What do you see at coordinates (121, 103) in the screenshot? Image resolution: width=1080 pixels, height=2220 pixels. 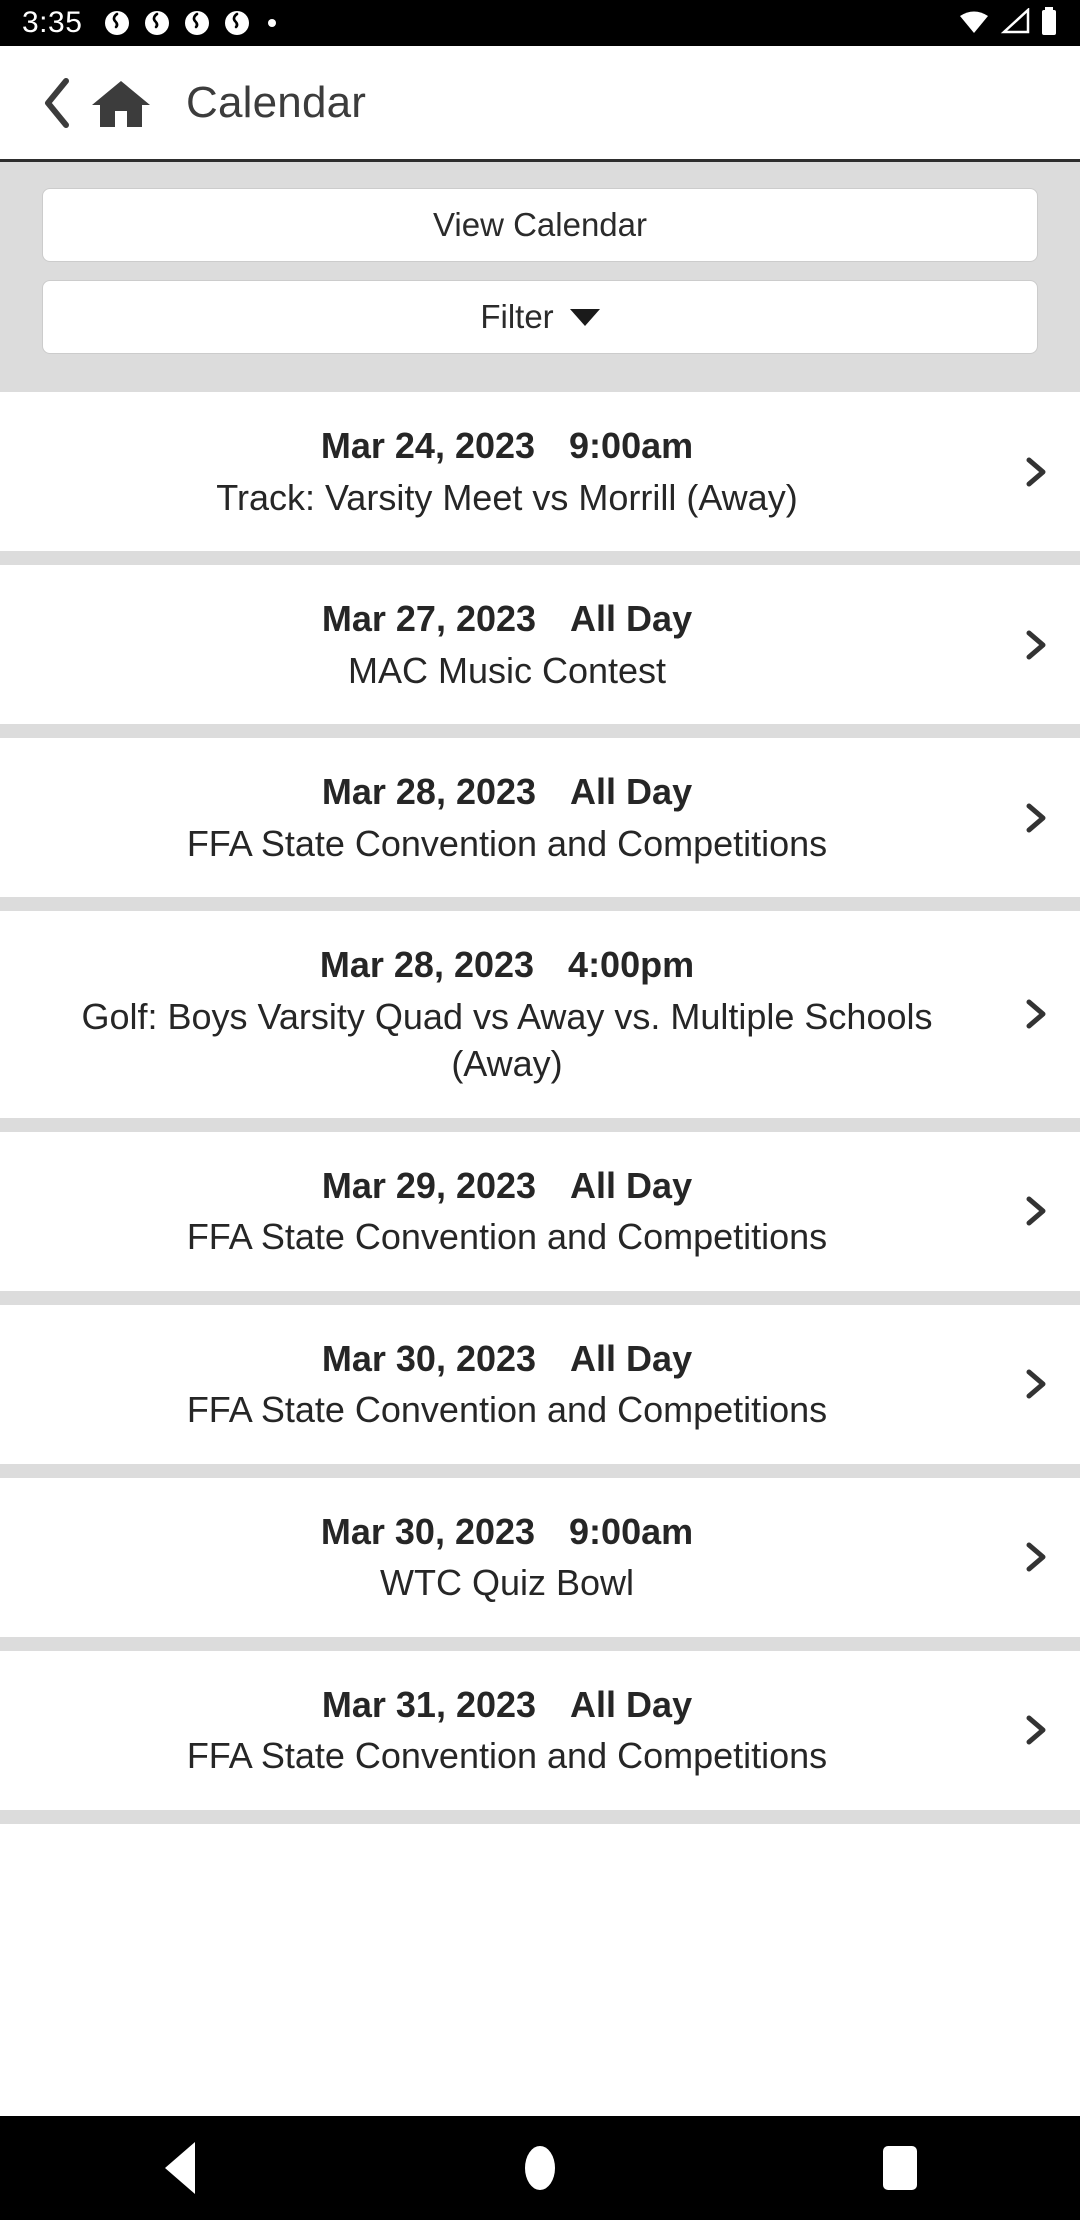 I see `home-icon` at bounding box center [121, 103].